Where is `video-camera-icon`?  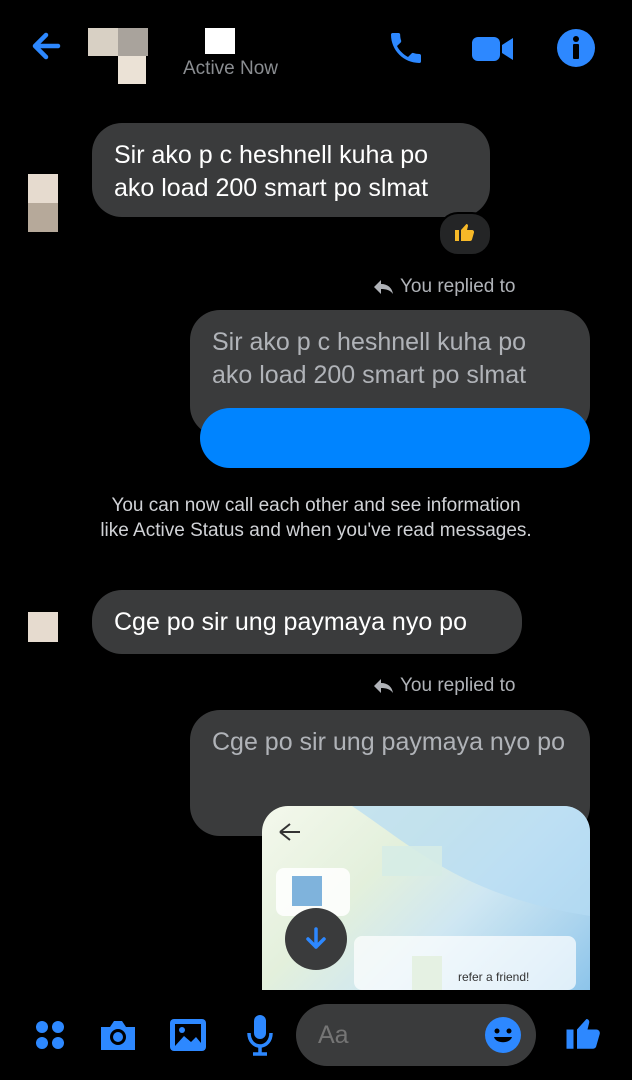 video-camera-icon is located at coordinates (493, 48).